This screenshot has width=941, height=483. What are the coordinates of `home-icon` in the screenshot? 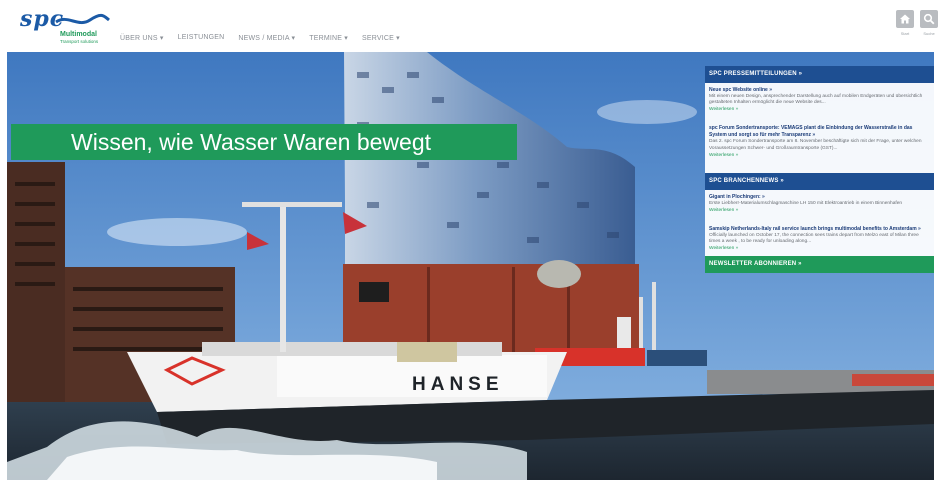 It's located at (905, 19).